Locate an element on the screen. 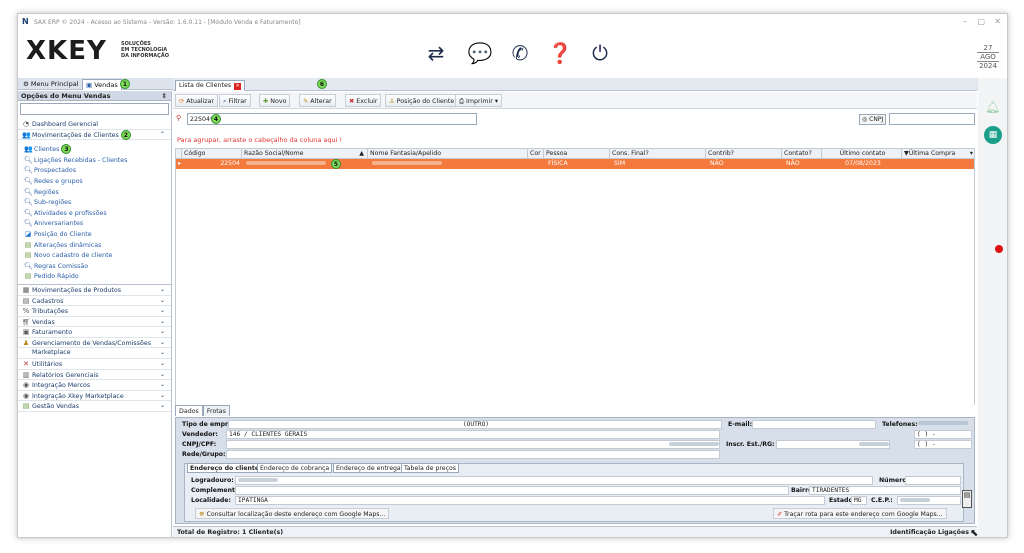  help-icon: ❓ is located at coordinates (560, 53).